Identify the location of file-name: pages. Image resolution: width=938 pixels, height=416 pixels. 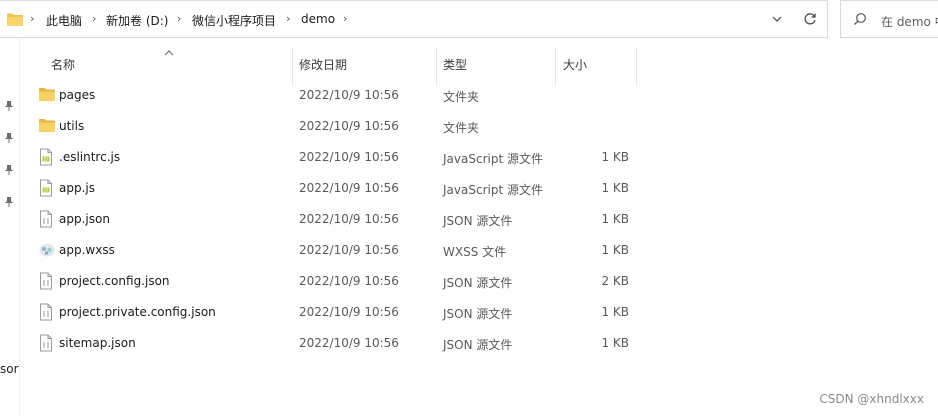
(77, 95).